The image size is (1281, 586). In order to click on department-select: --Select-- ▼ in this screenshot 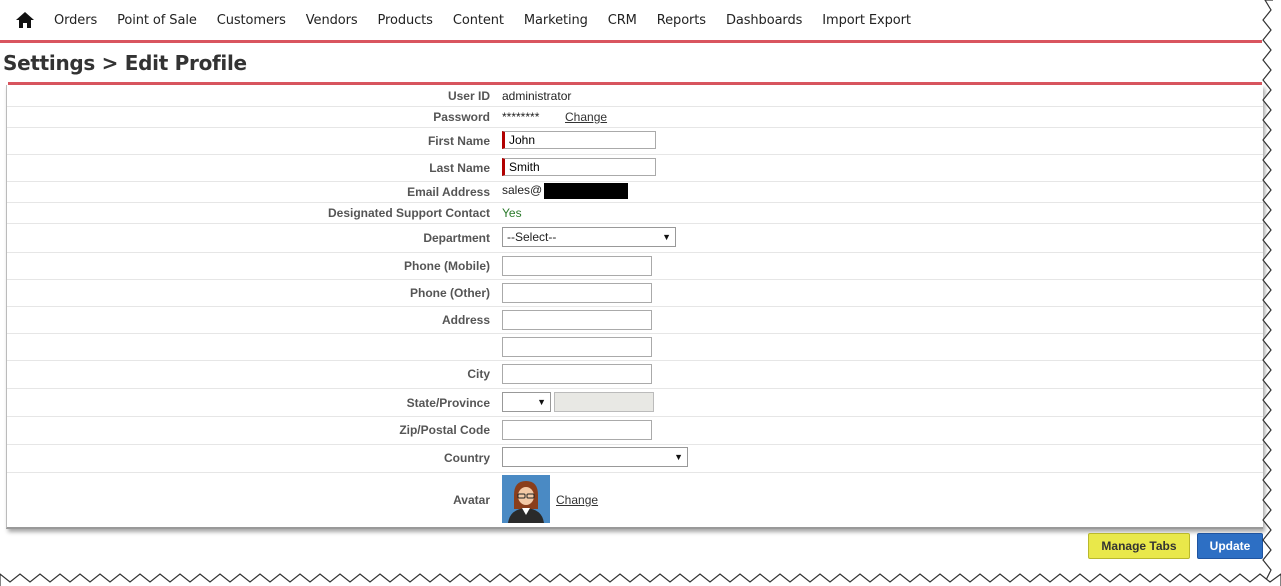, I will do `click(589, 237)`.